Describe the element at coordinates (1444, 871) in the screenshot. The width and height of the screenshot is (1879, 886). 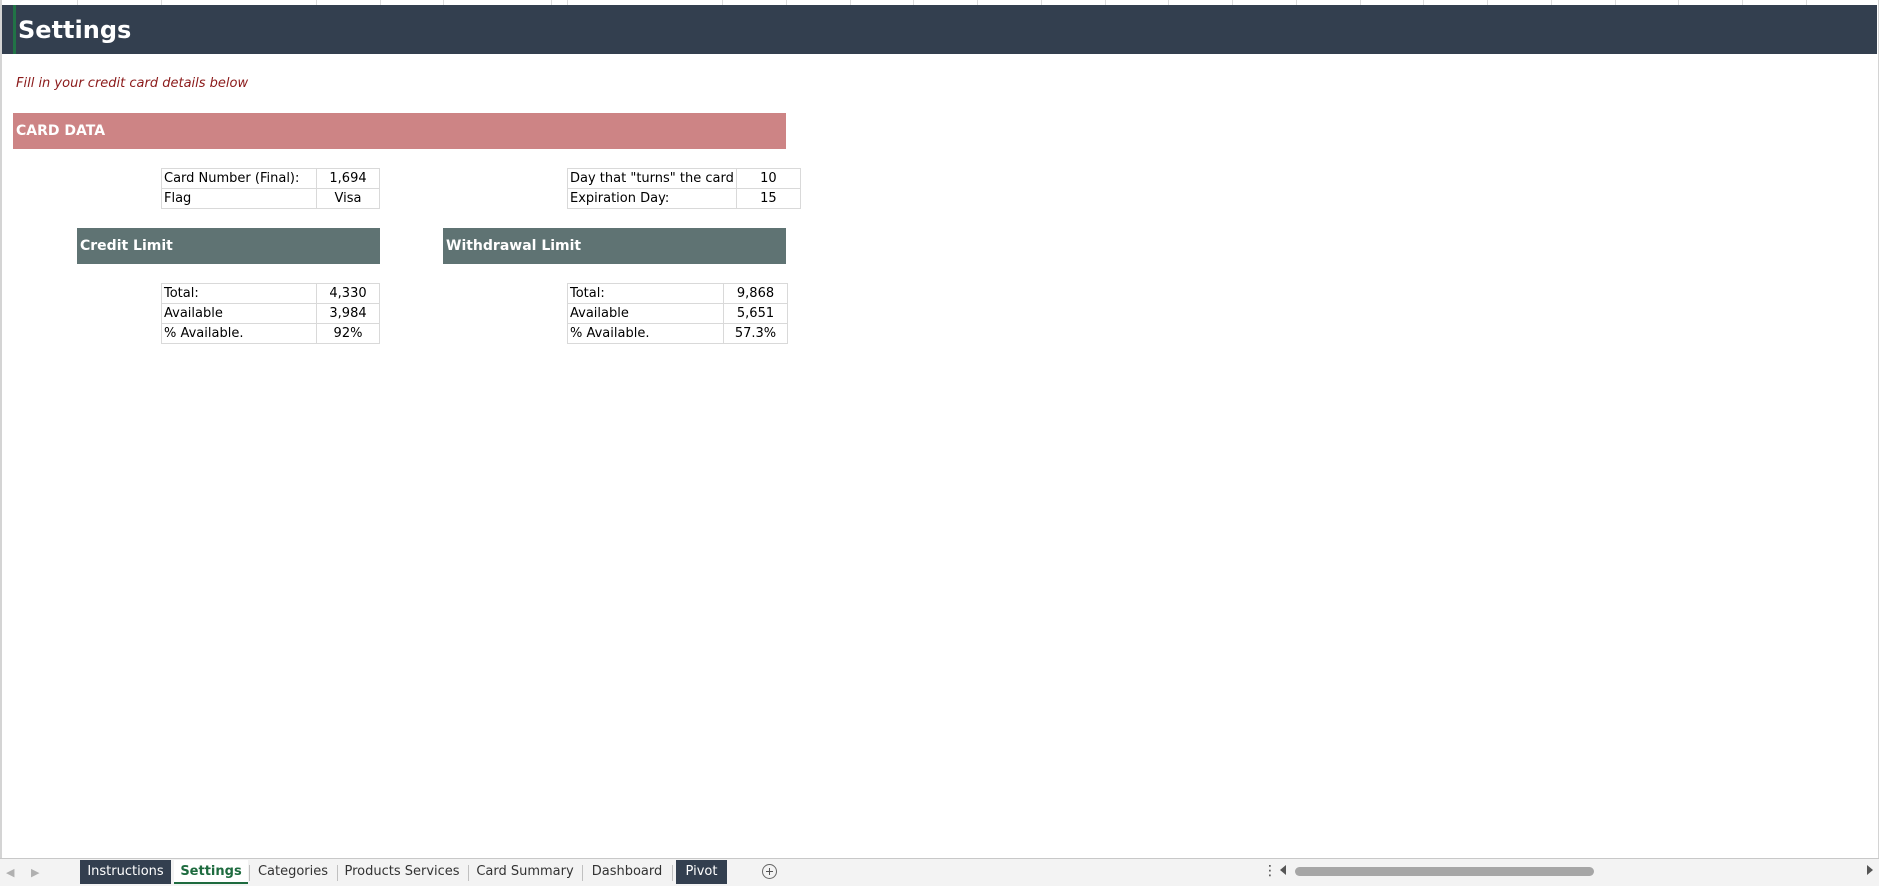
I see `scrollbar-thumb` at that location.